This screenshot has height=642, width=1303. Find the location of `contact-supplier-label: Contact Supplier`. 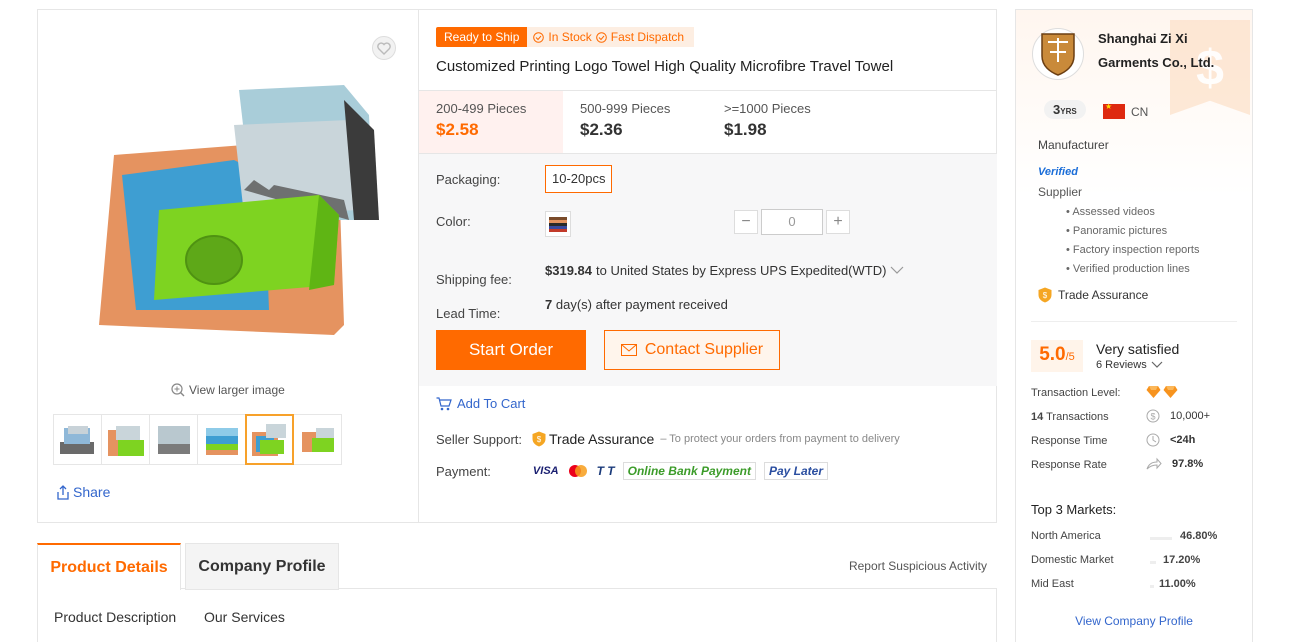

contact-supplier-label: Contact Supplier is located at coordinates (704, 349).